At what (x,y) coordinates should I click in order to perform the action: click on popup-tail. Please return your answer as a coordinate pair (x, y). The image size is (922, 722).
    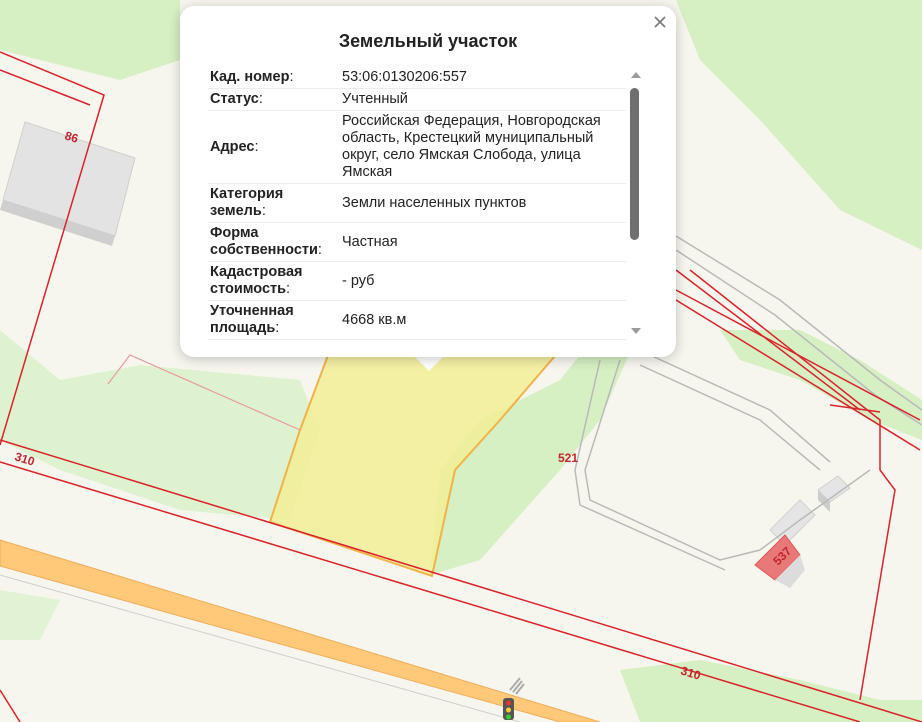
    Looking at the image, I should click on (429, 363).